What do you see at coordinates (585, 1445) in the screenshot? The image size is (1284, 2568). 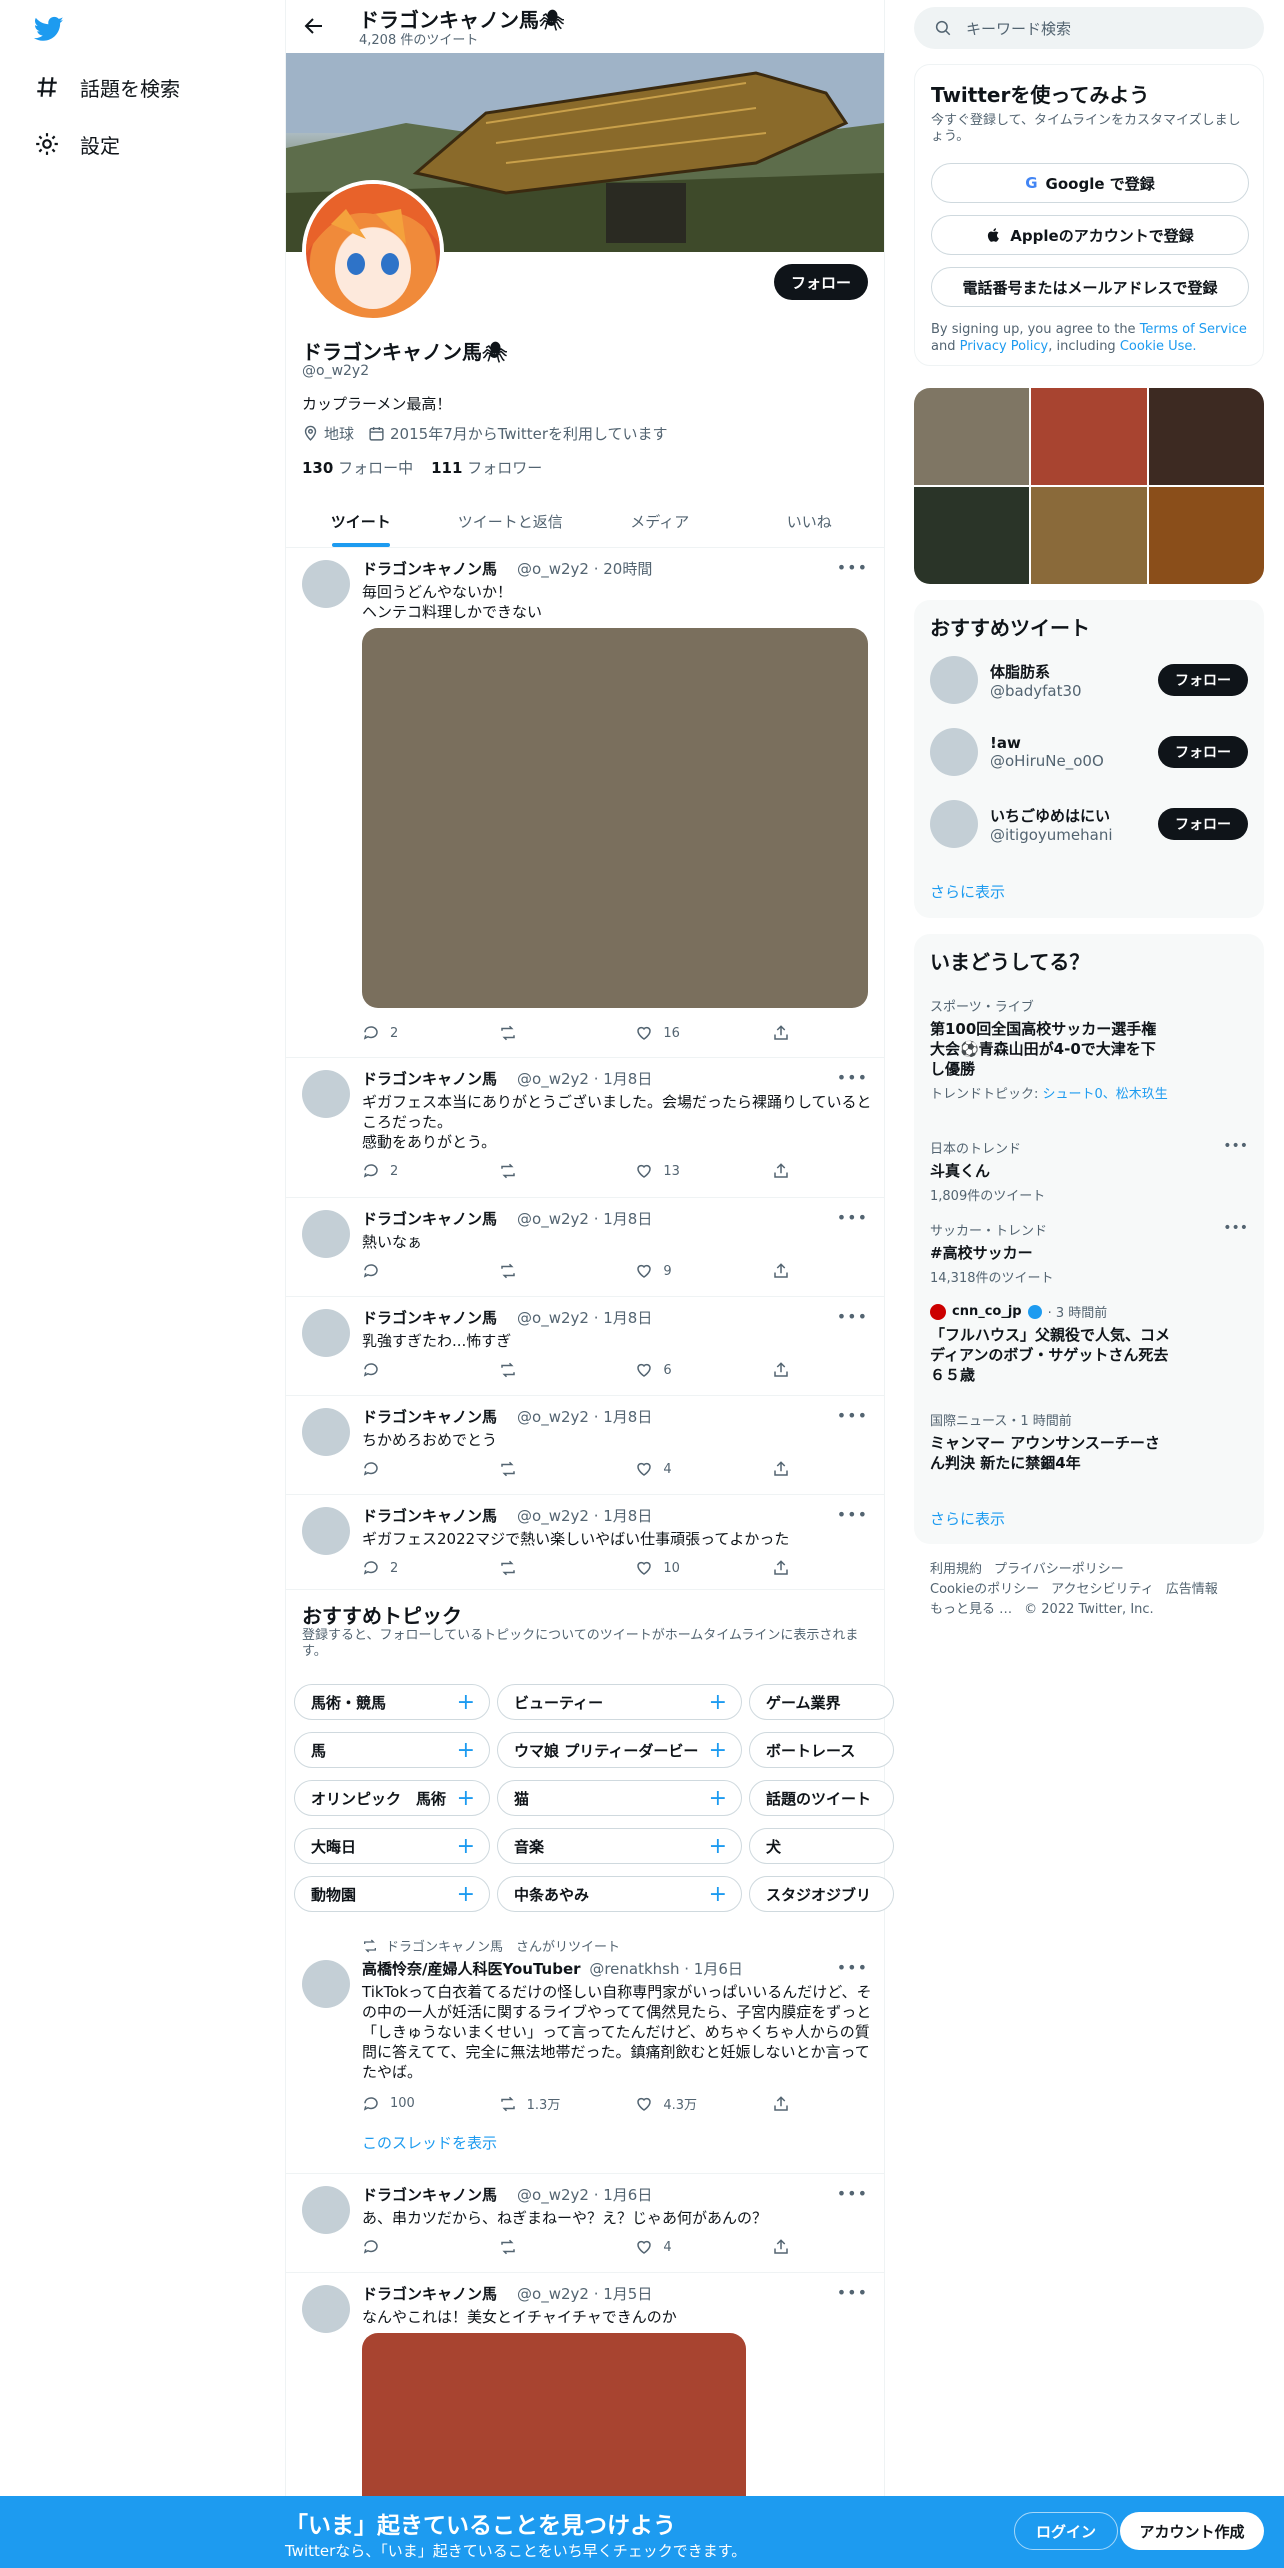 I see `tweet-item: ドラゴンキャノン馬 @o_w2y2 · 1月8日 ••• ちかめろおめでとう 4` at bounding box center [585, 1445].